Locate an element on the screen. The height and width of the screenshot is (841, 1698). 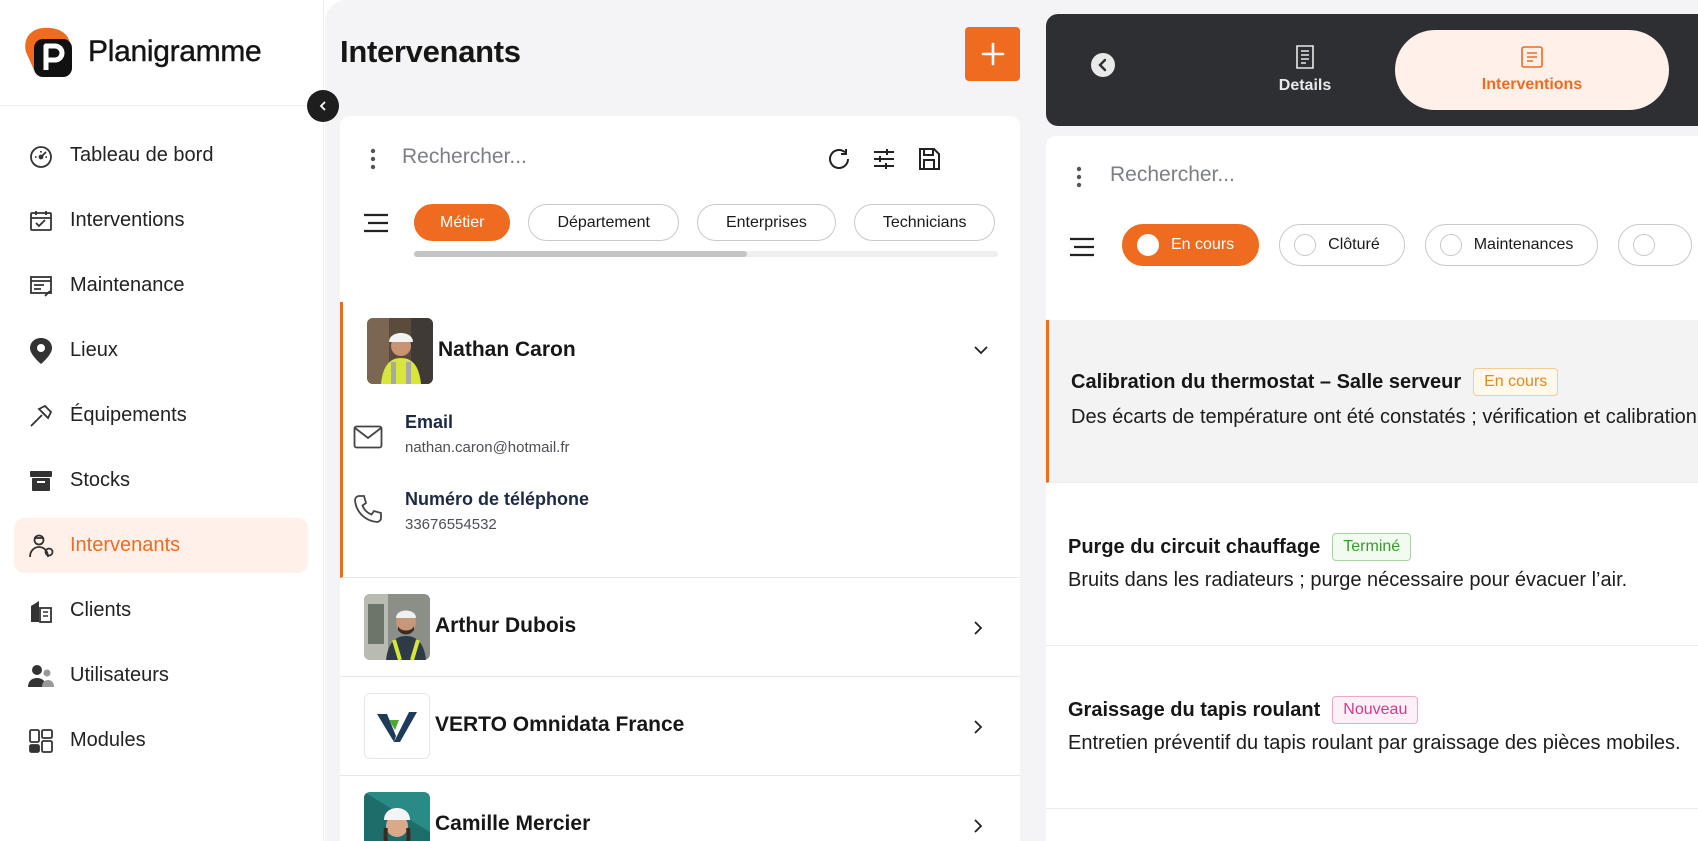
map-pin-icon is located at coordinates (41, 351).